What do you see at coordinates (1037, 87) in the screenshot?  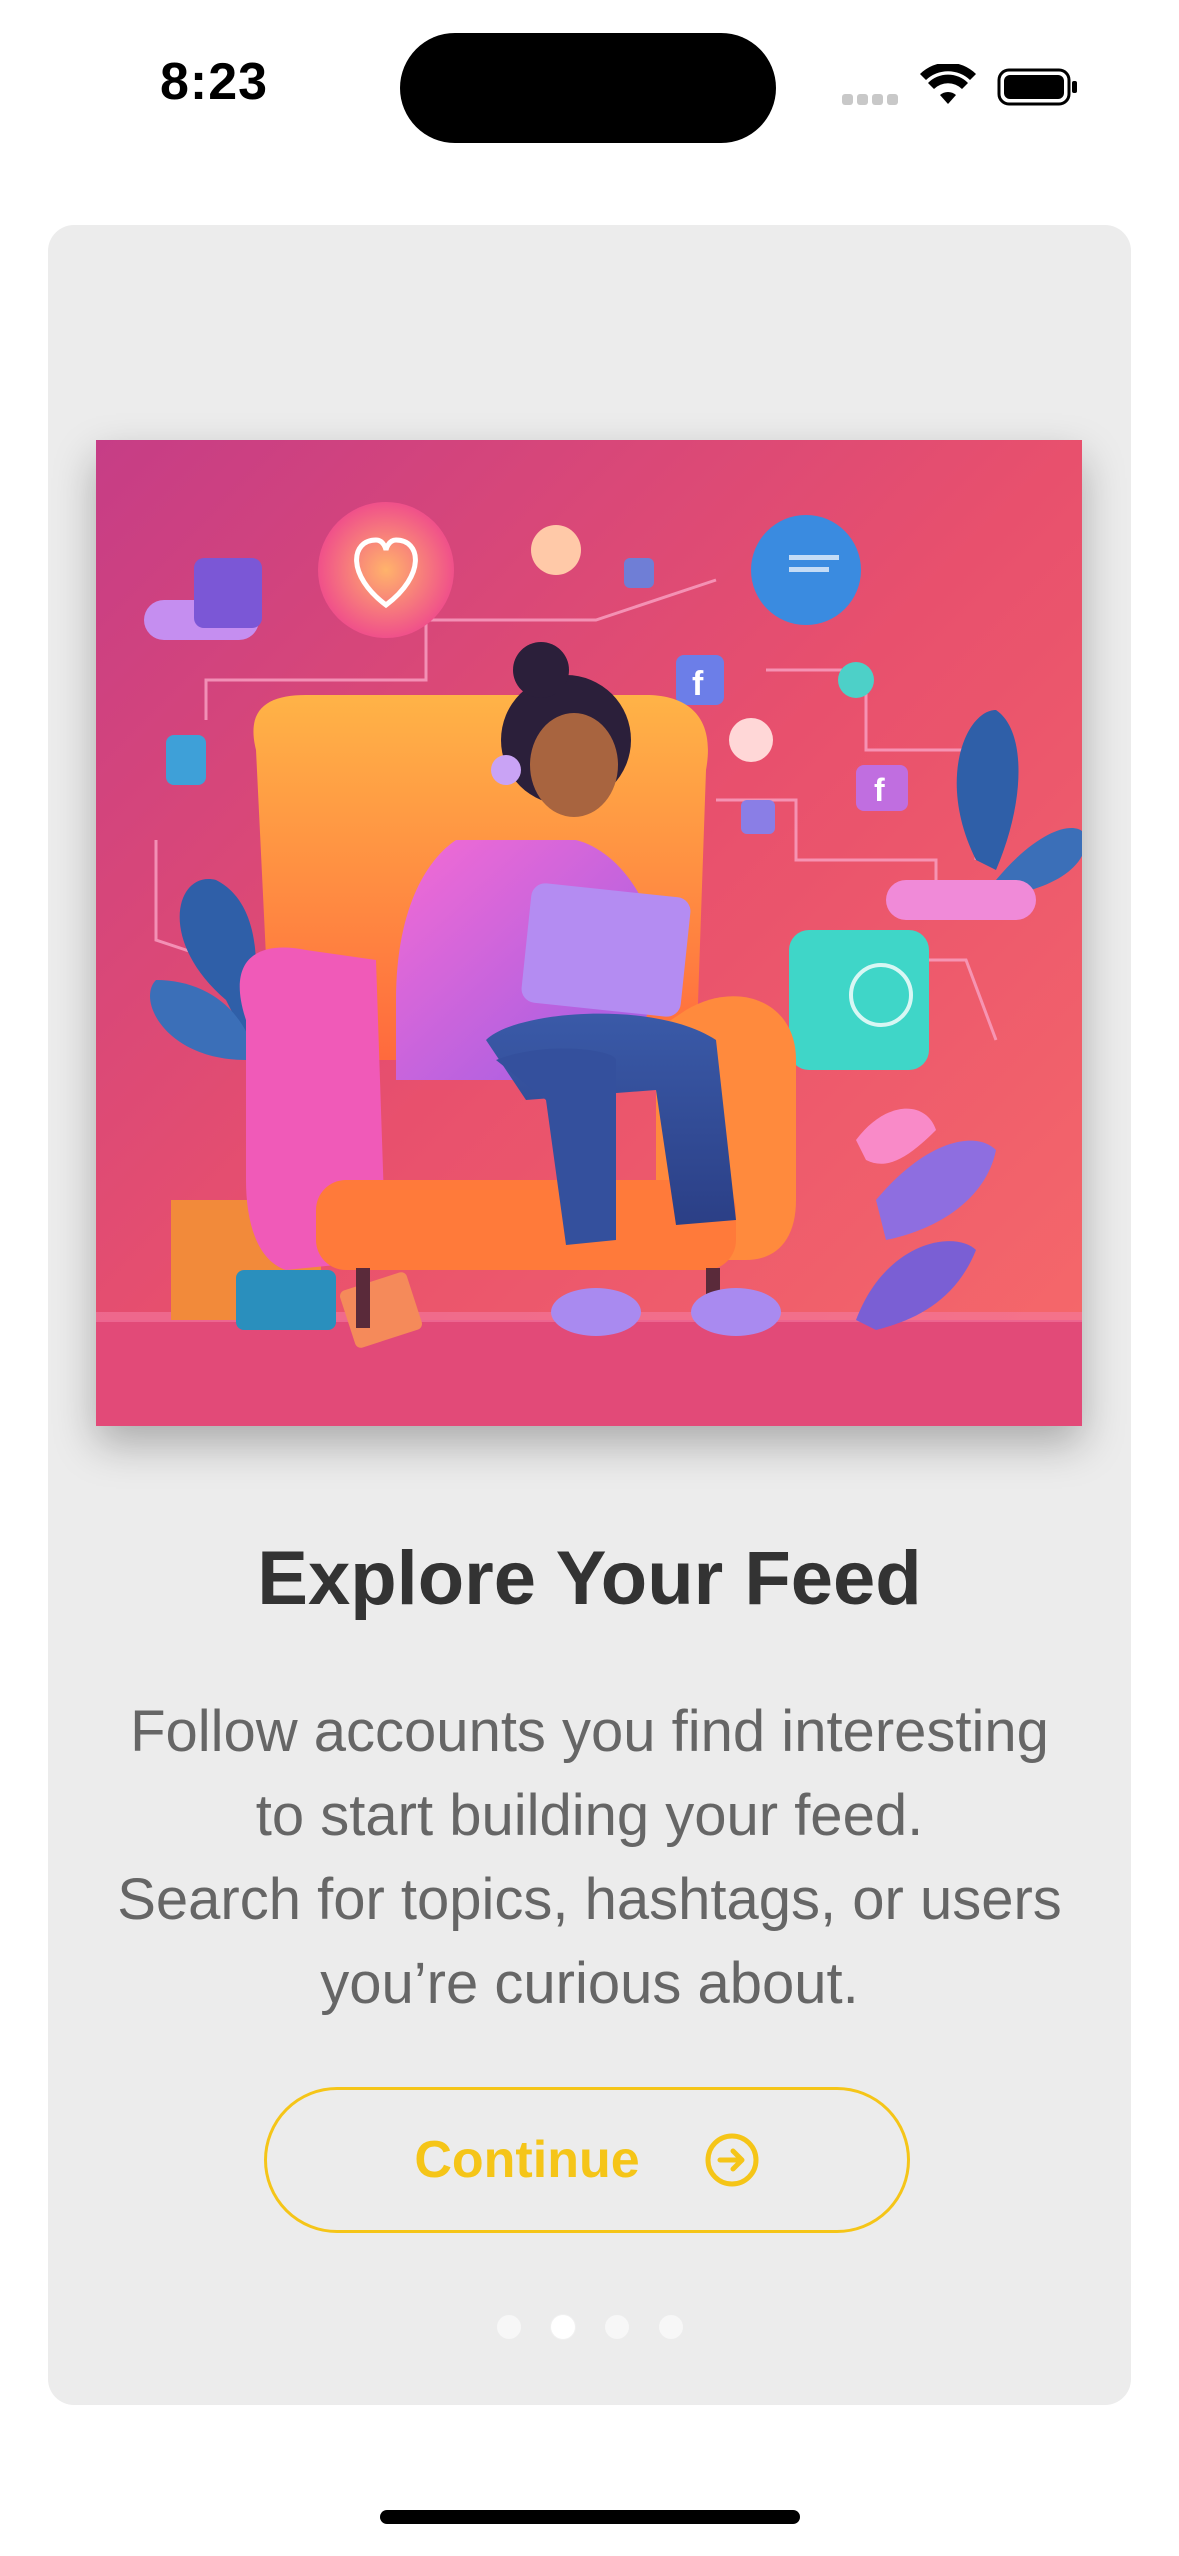 I see `battery-icon` at bounding box center [1037, 87].